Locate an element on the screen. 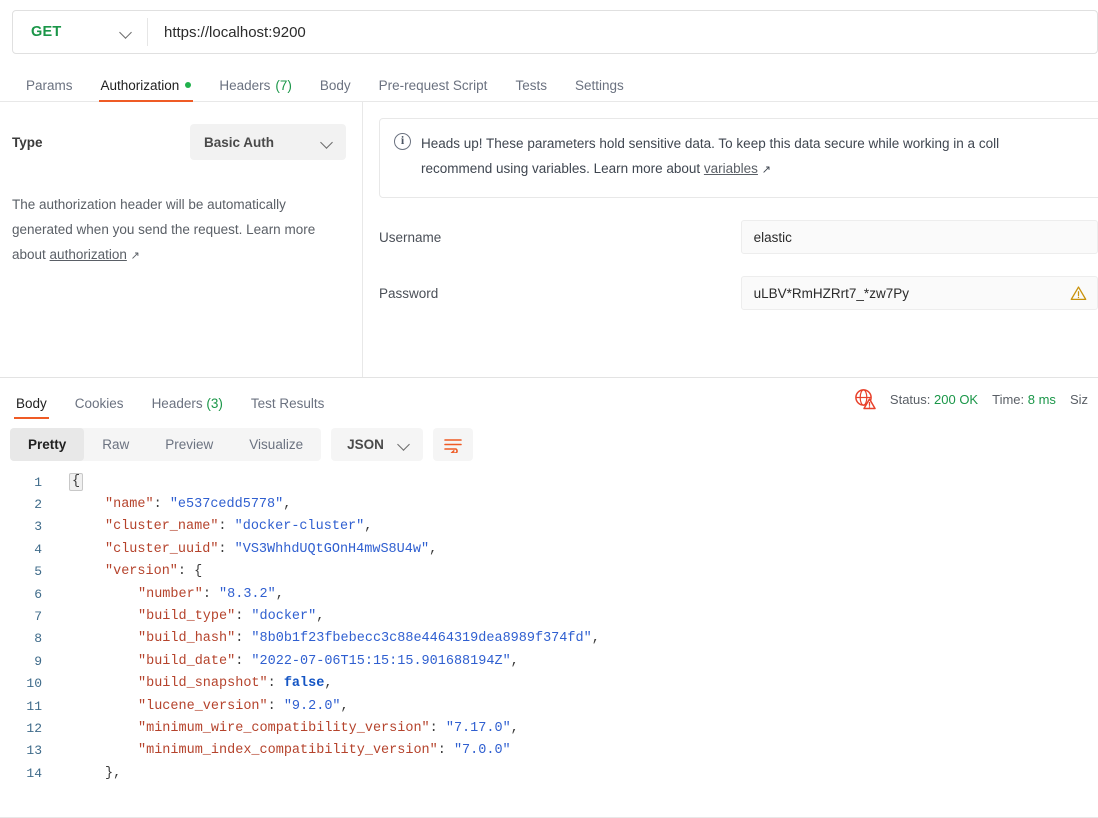  view-raw: Raw is located at coordinates (115, 444).